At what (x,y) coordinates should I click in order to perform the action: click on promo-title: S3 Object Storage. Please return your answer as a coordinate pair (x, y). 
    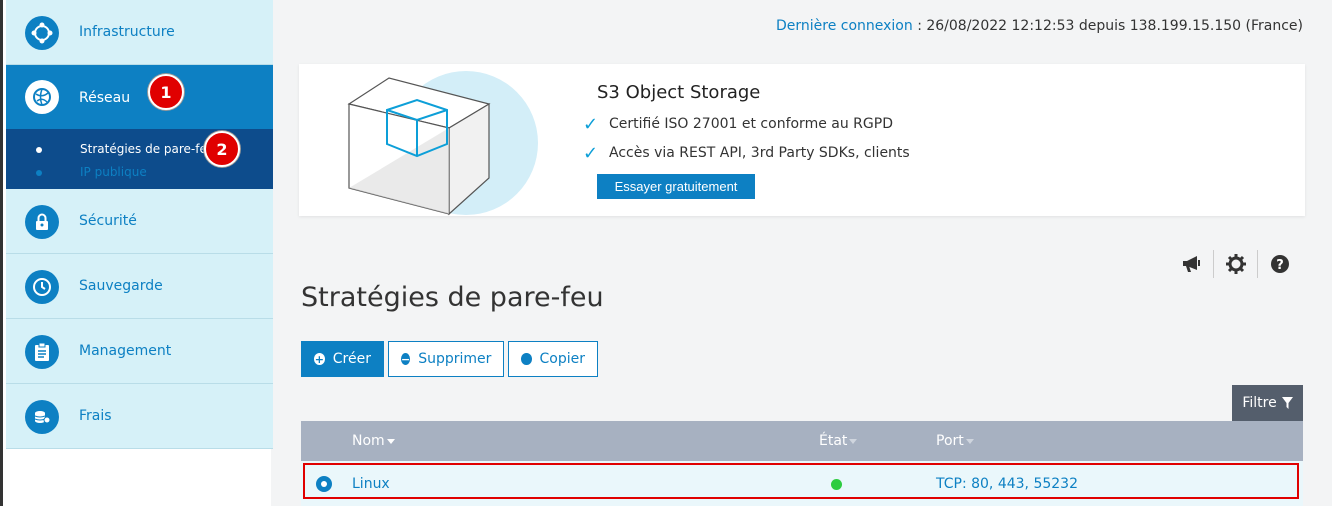
    Looking at the image, I should click on (679, 92).